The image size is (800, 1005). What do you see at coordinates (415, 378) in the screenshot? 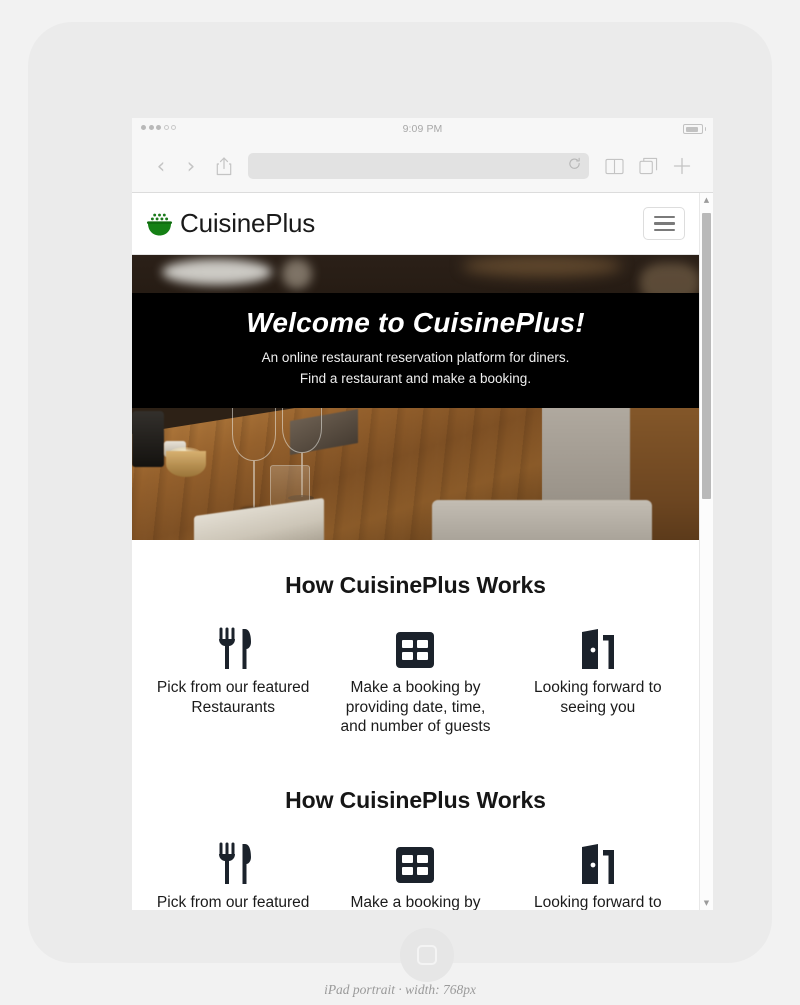
I see `hero-subtitle-line-2: Find a restaurant and make a booking.` at bounding box center [415, 378].